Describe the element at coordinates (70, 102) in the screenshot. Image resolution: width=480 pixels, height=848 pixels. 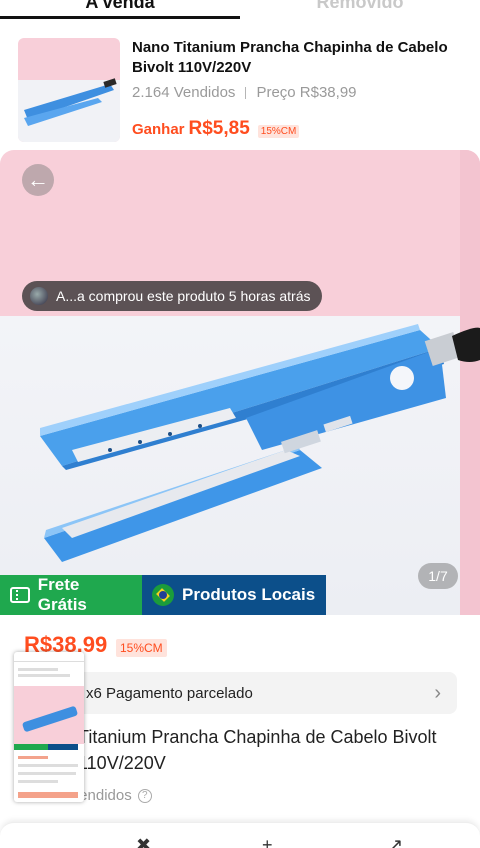
I see `flat-iron-thumbnail-image` at that location.